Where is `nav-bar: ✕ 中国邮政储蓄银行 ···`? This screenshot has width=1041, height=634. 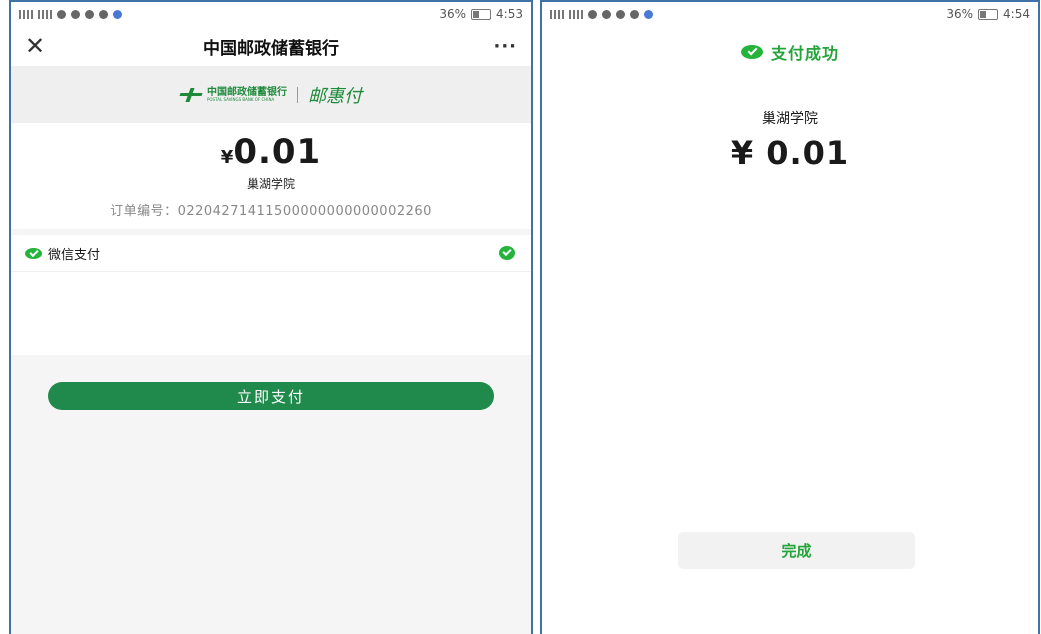
nav-bar: ✕ 中国邮政储蓄银行 ··· is located at coordinates (271, 46).